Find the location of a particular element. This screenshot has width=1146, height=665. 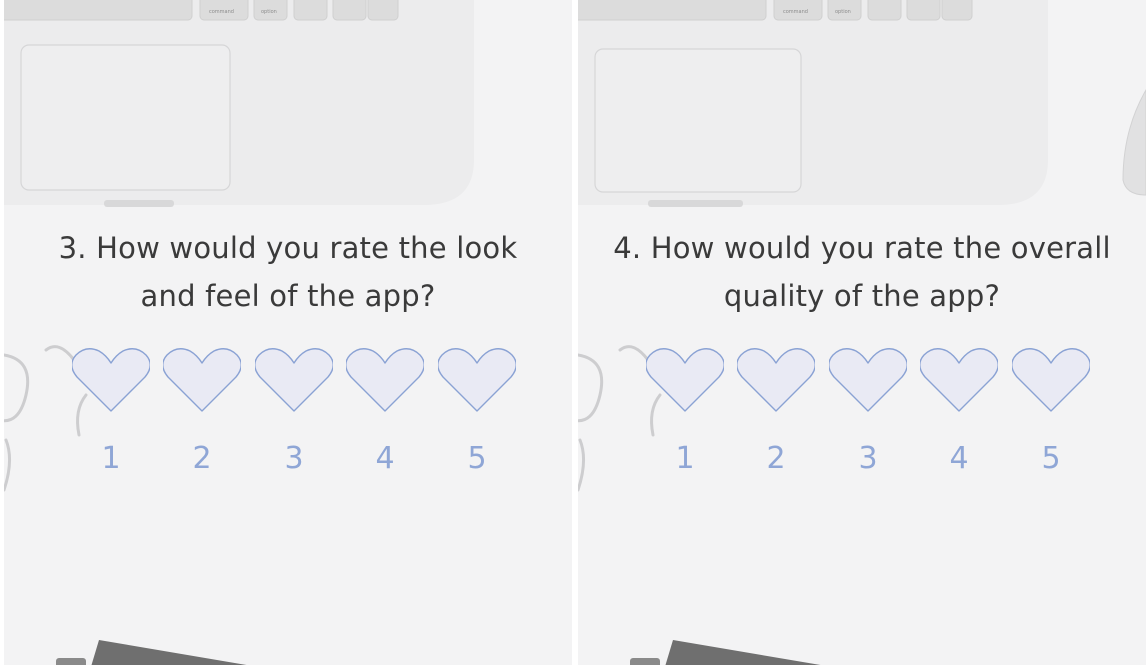

question-title-line-1: 3. How would you rate the look is located at coordinates (288, 248).